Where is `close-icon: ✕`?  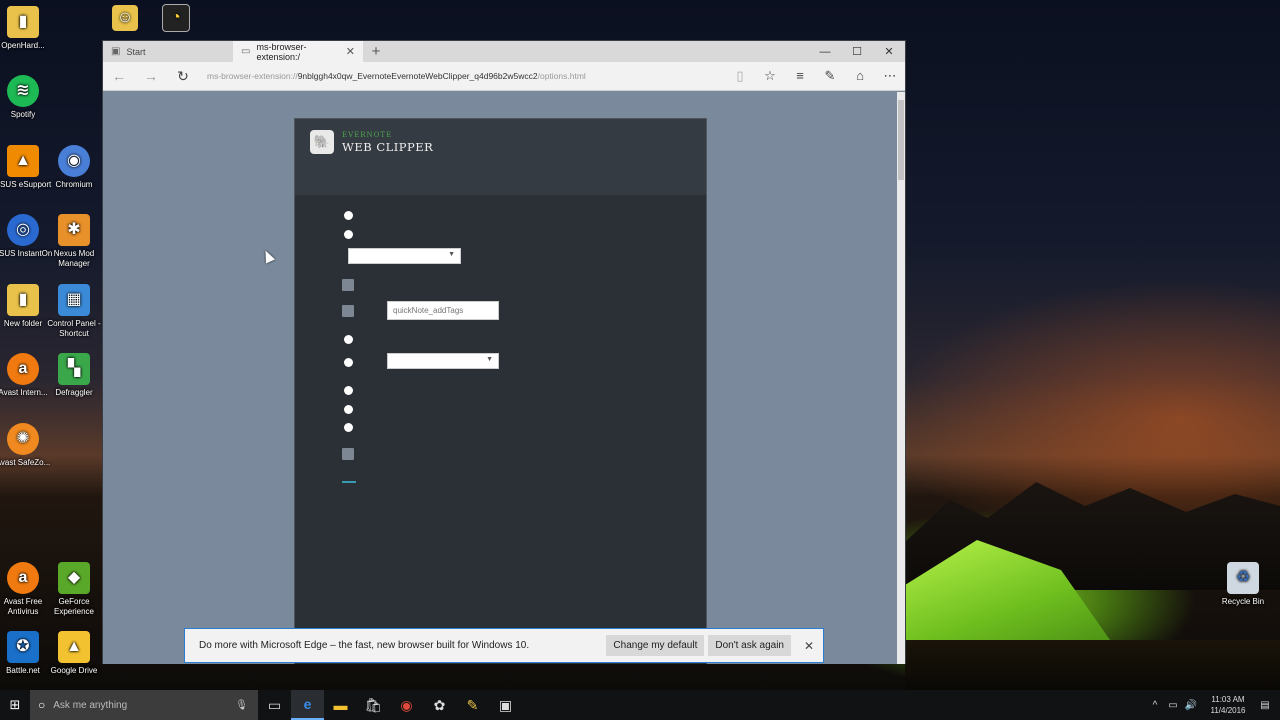 close-icon: ✕ is located at coordinates (809, 646).